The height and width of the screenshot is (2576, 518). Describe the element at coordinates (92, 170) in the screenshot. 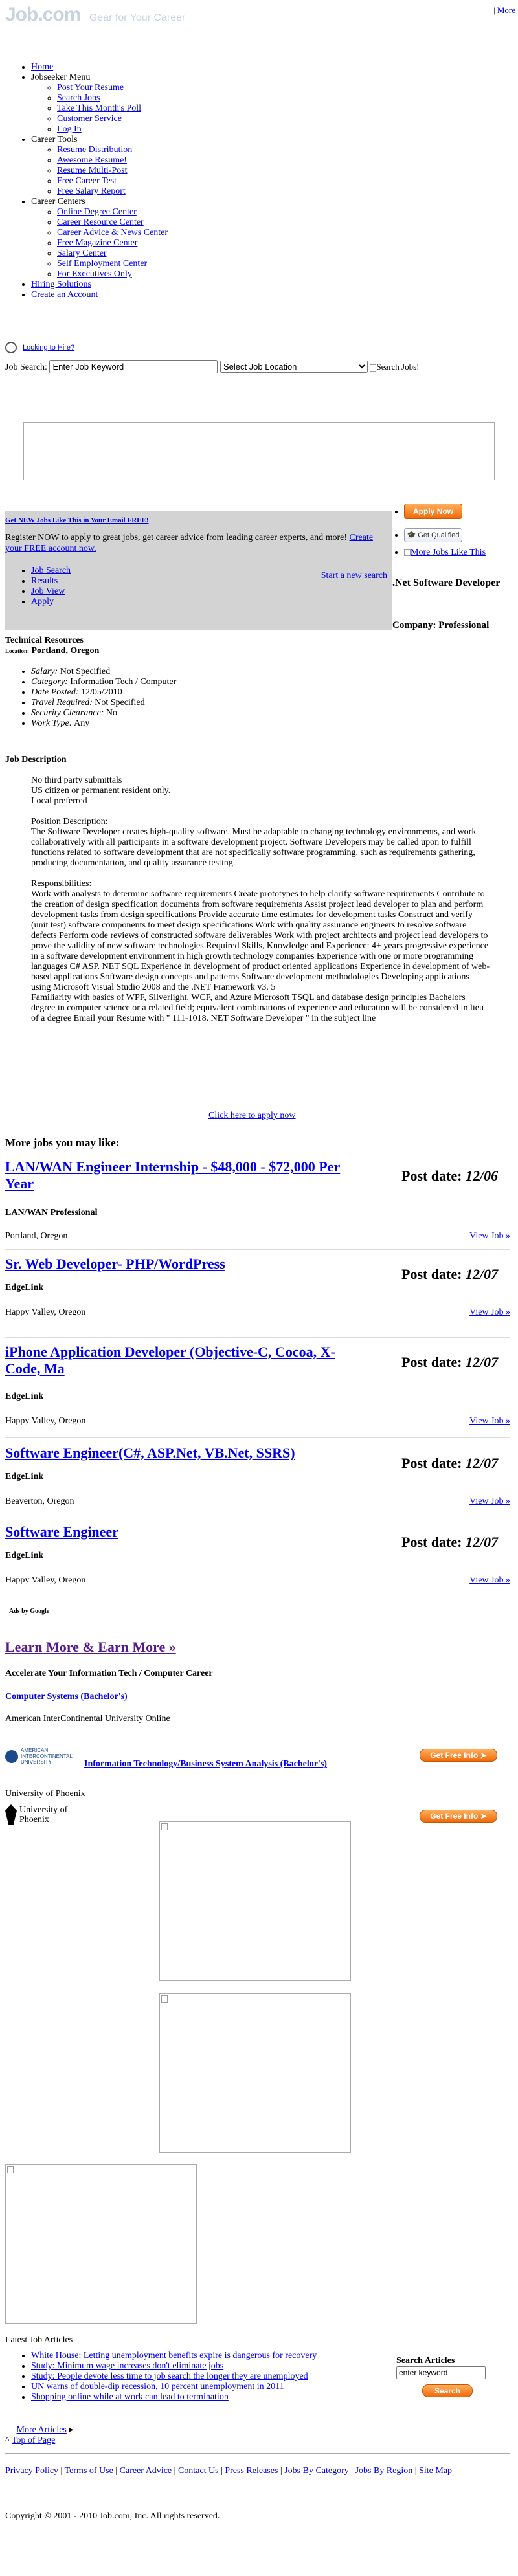

I see `nav-resume-multipost: Resume Multi-Post` at that location.